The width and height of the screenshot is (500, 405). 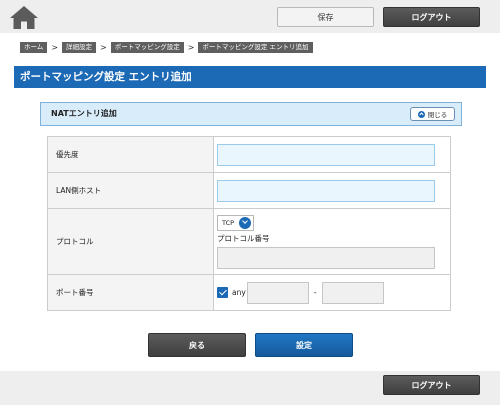 I want to click on breadcrumb-current-page: ポートマッピング設定 エントリ追加, so click(x=255, y=47).